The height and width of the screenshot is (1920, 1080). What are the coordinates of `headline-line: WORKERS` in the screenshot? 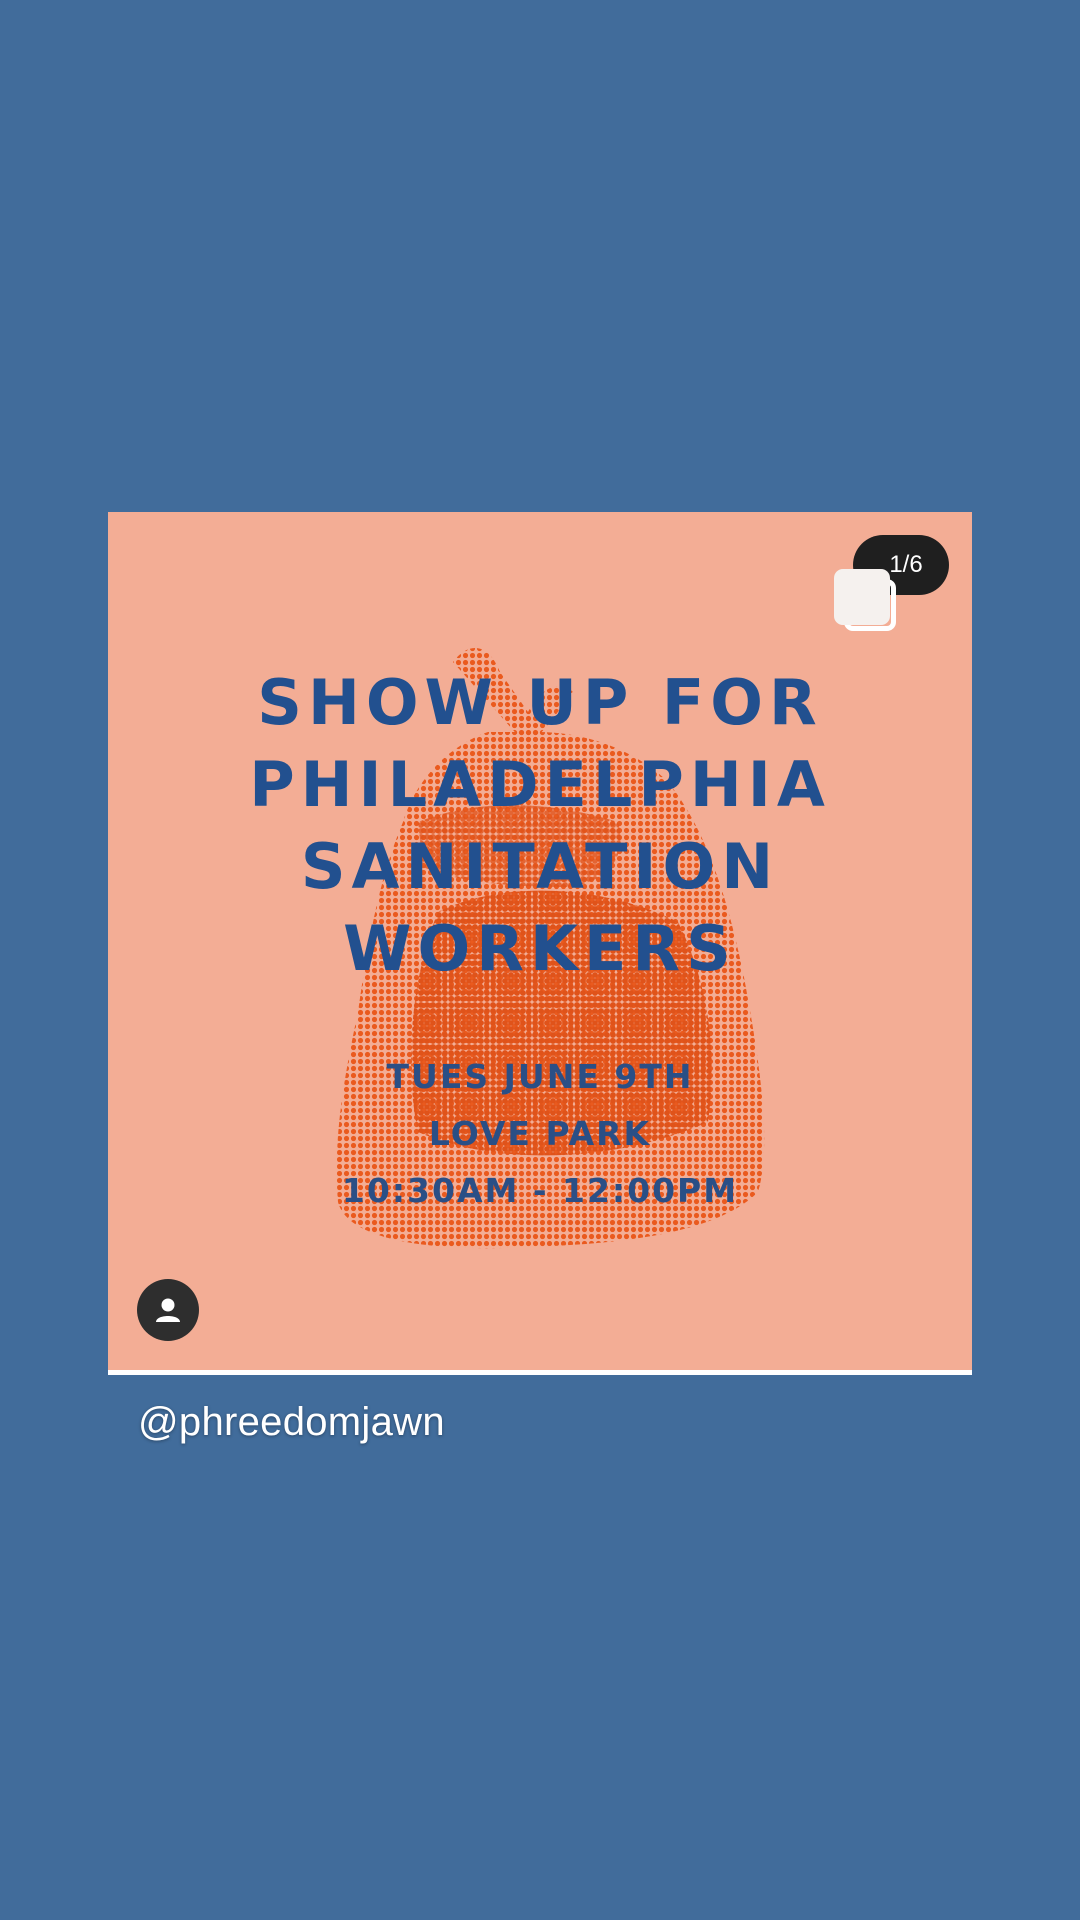 It's located at (540, 948).